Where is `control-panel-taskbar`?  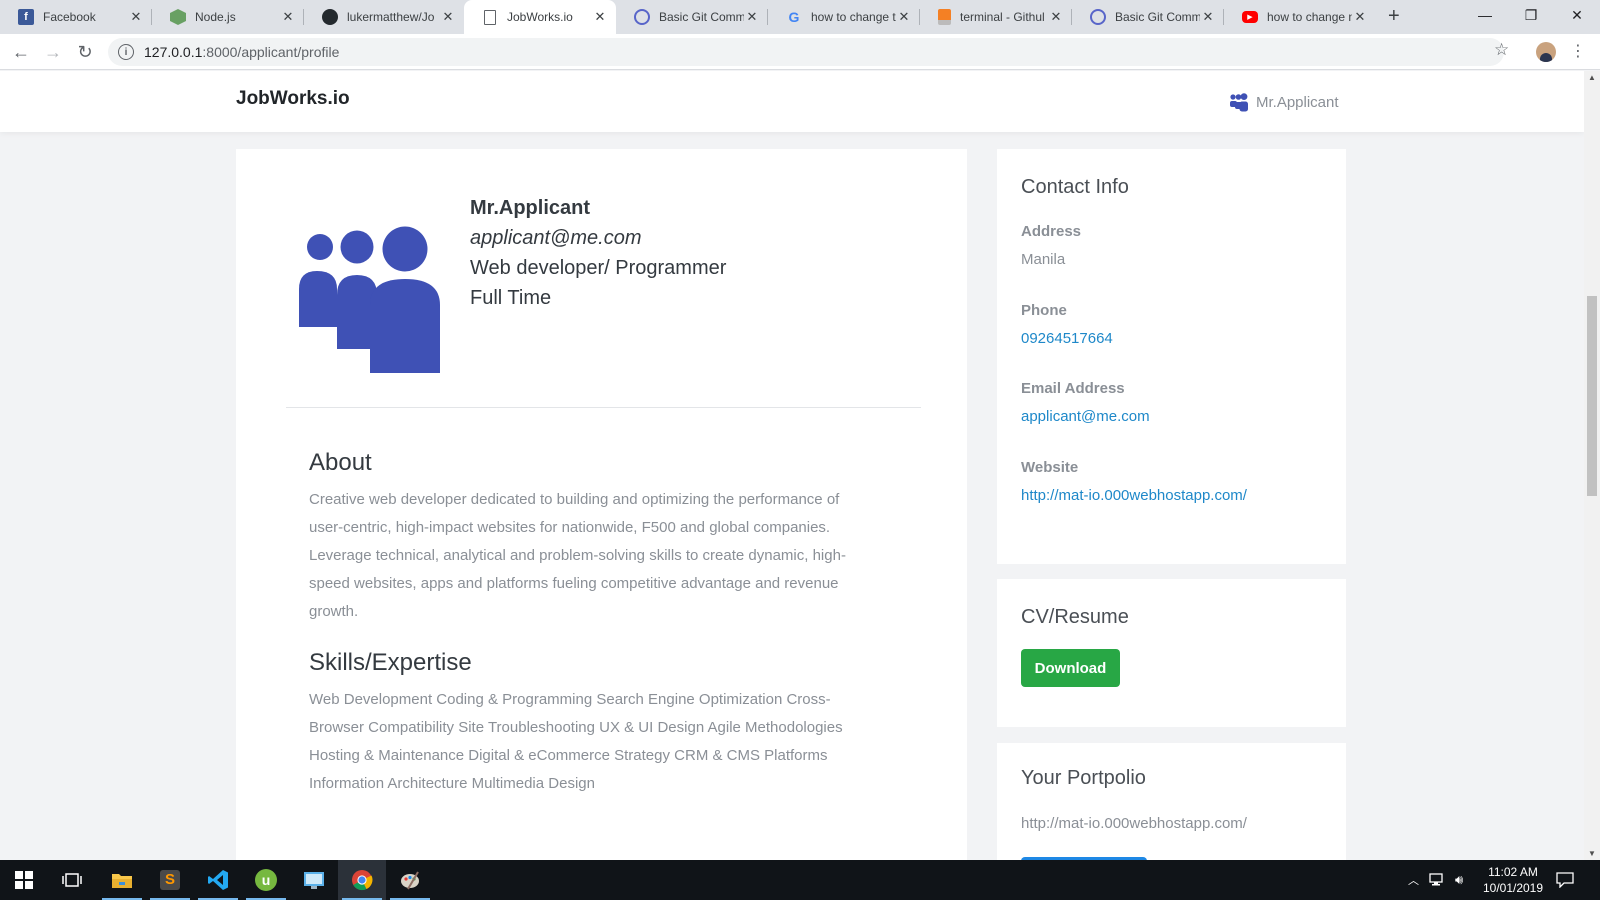
control-panel-taskbar is located at coordinates (314, 880).